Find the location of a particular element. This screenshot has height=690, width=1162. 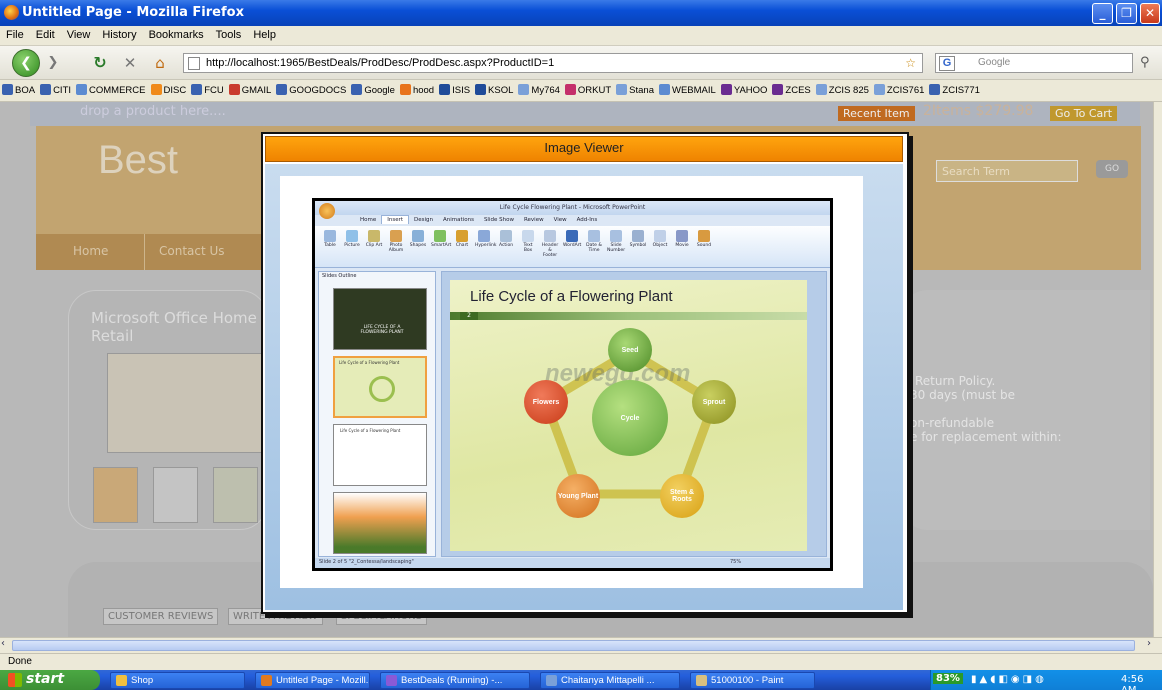

window-titlebar: Untitled Page - Mozilla Firefox _ ❐ ✕ is located at coordinates (581, 13).